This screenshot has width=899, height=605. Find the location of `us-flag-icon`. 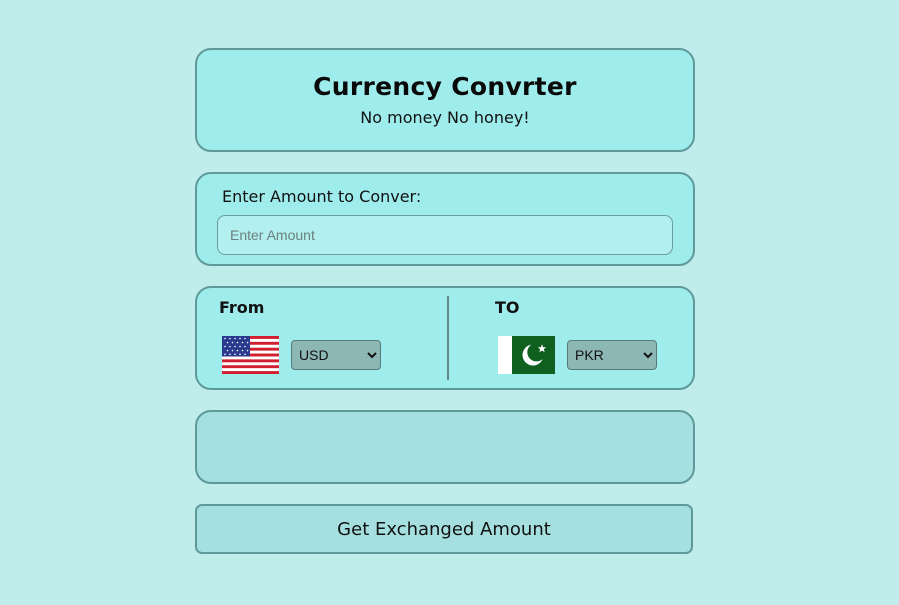

us-flag-icon is located at coordinates (250, 355).